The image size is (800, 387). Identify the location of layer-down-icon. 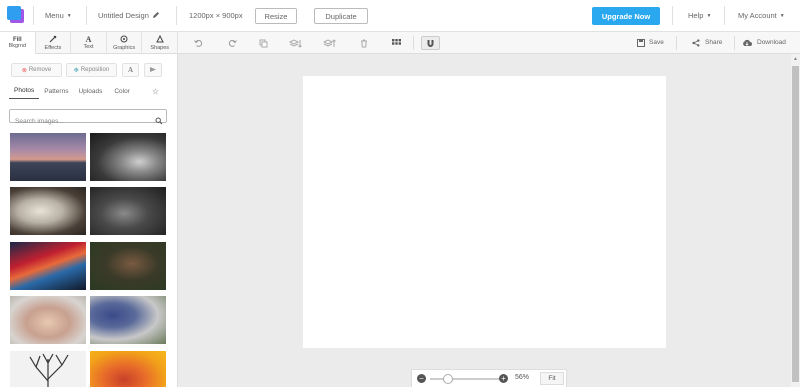
(295, 43).